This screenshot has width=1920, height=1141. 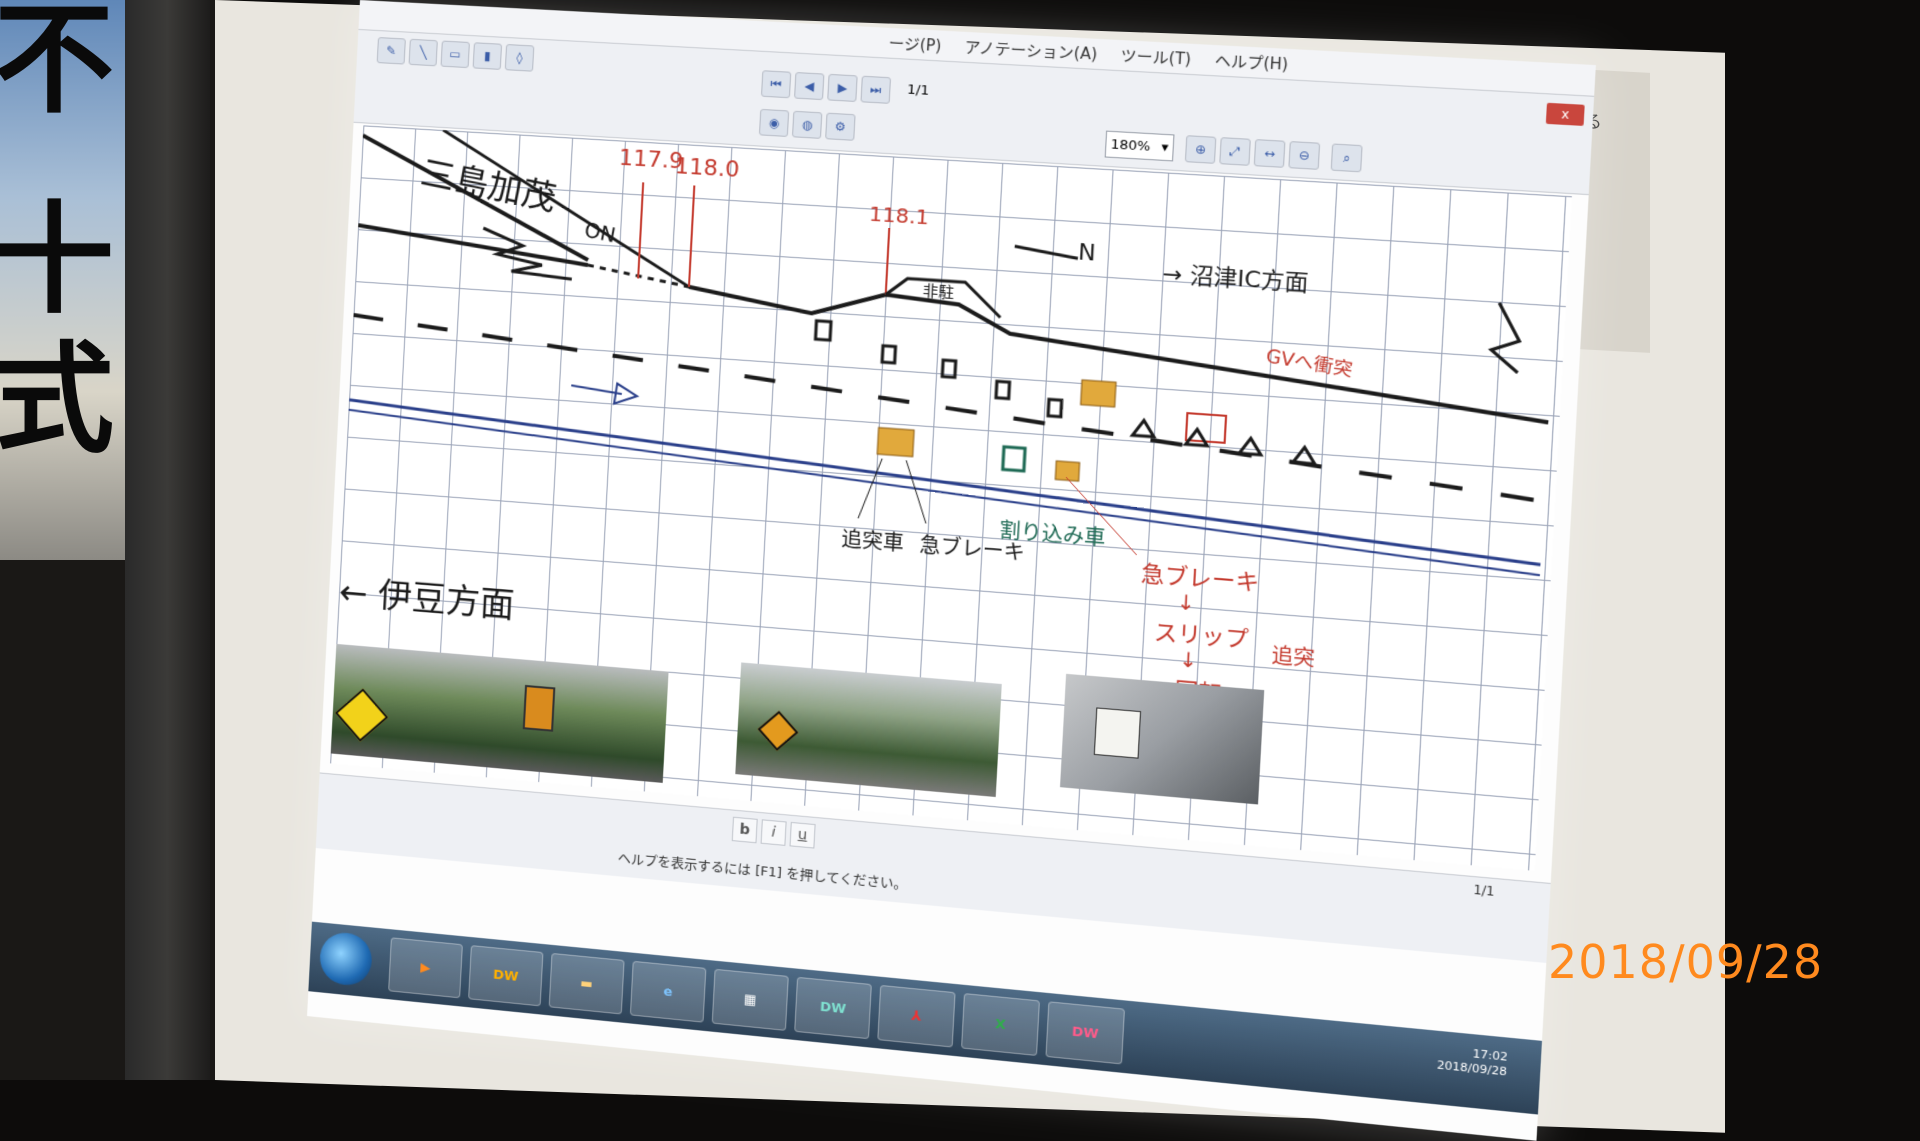 I want to click on dreamweaver-2-taskbar-icon: DW, so click(x=833, y=1008).